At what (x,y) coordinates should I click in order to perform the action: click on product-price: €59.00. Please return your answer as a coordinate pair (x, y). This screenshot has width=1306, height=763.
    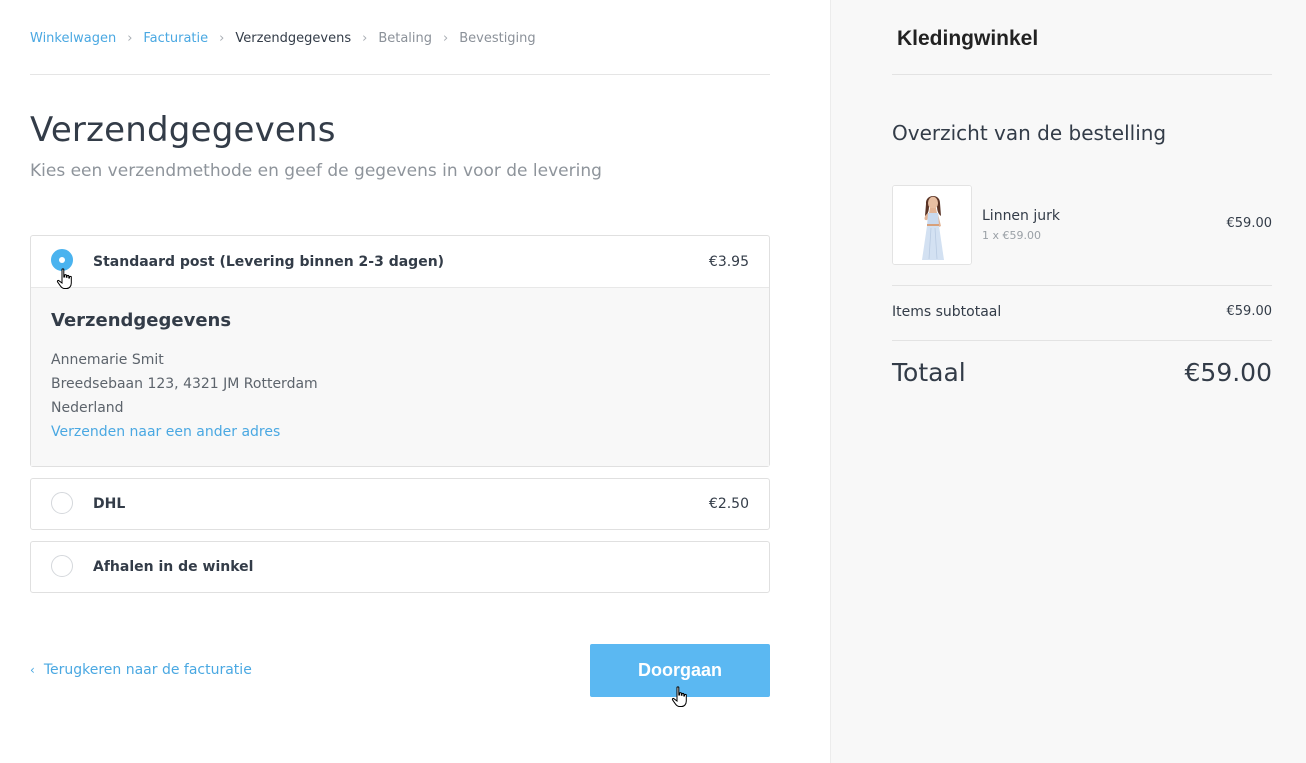
    Looking at the image, I should click on (1249, 223).